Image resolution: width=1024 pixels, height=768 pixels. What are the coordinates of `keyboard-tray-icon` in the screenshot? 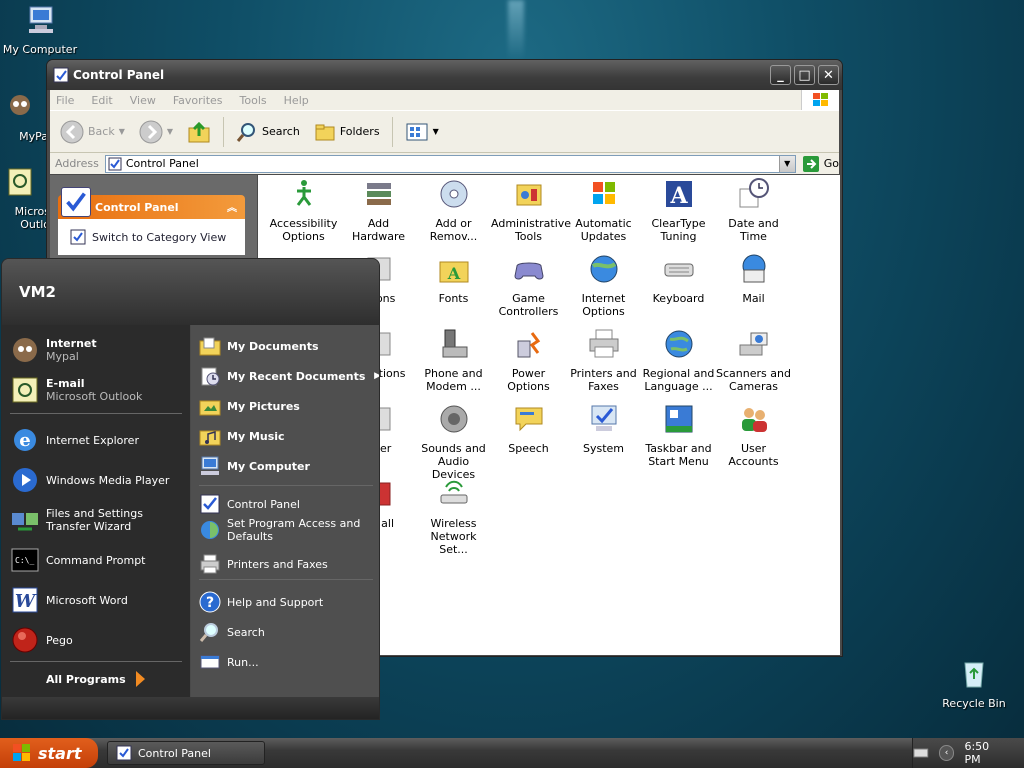 It's located at (921, 753).